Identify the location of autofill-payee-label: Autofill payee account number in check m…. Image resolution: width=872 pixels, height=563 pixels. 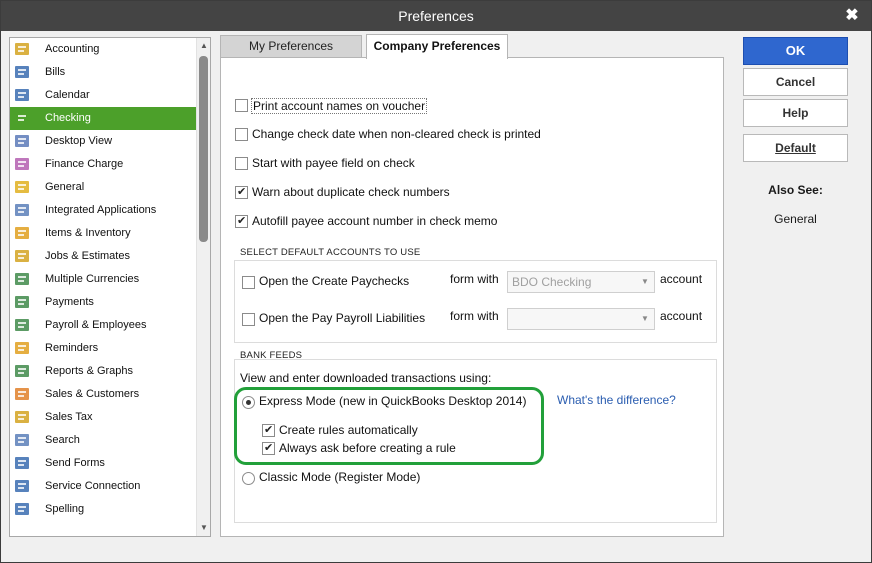
(374, 221).